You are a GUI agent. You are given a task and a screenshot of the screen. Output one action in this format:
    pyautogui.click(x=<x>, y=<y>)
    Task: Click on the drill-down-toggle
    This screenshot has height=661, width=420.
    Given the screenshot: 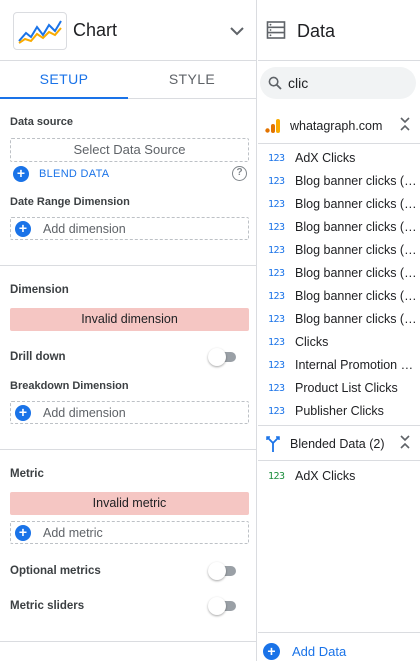 What is the action you would take?
    pyautogui.click(x=222, y=357)
    